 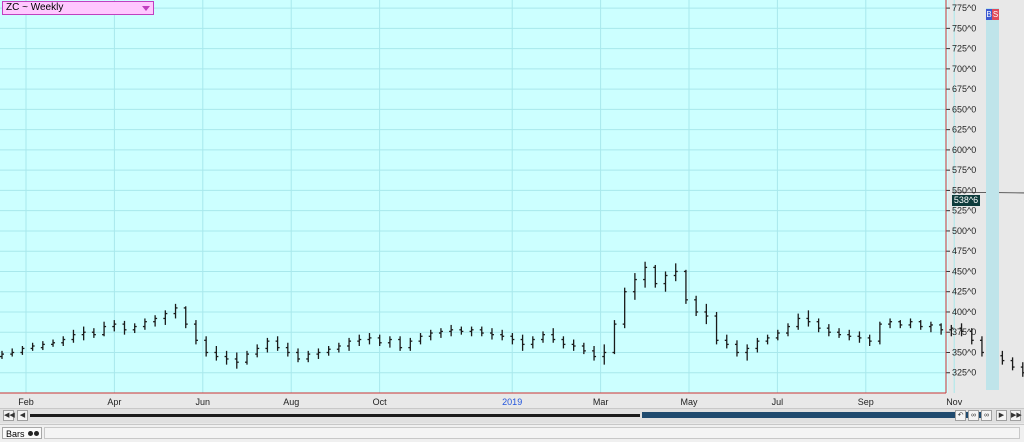 I want to click on y-tick-label-13: 650^0, so click(x=964, y=109).